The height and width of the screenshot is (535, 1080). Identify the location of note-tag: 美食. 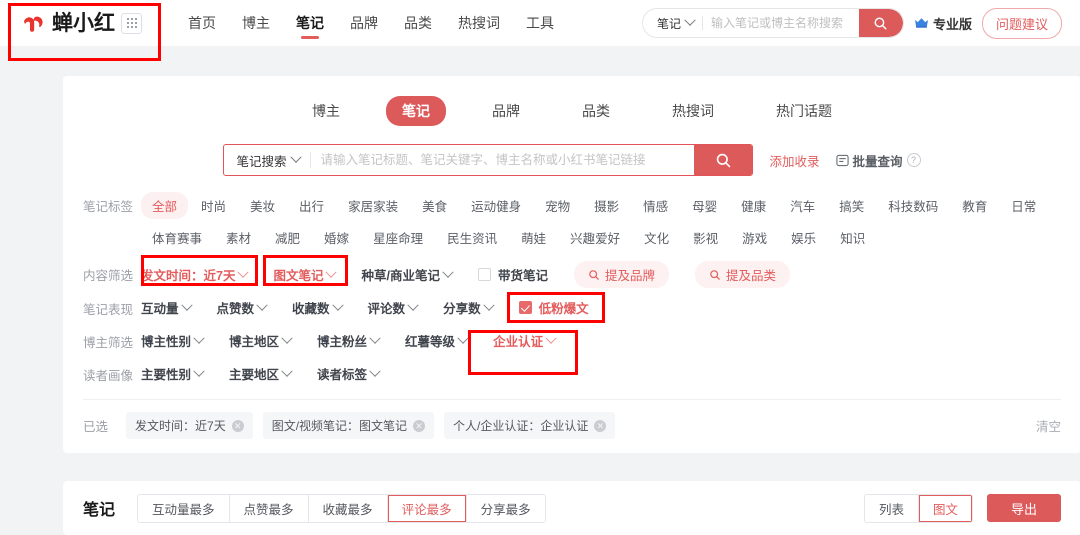
(434, 205).